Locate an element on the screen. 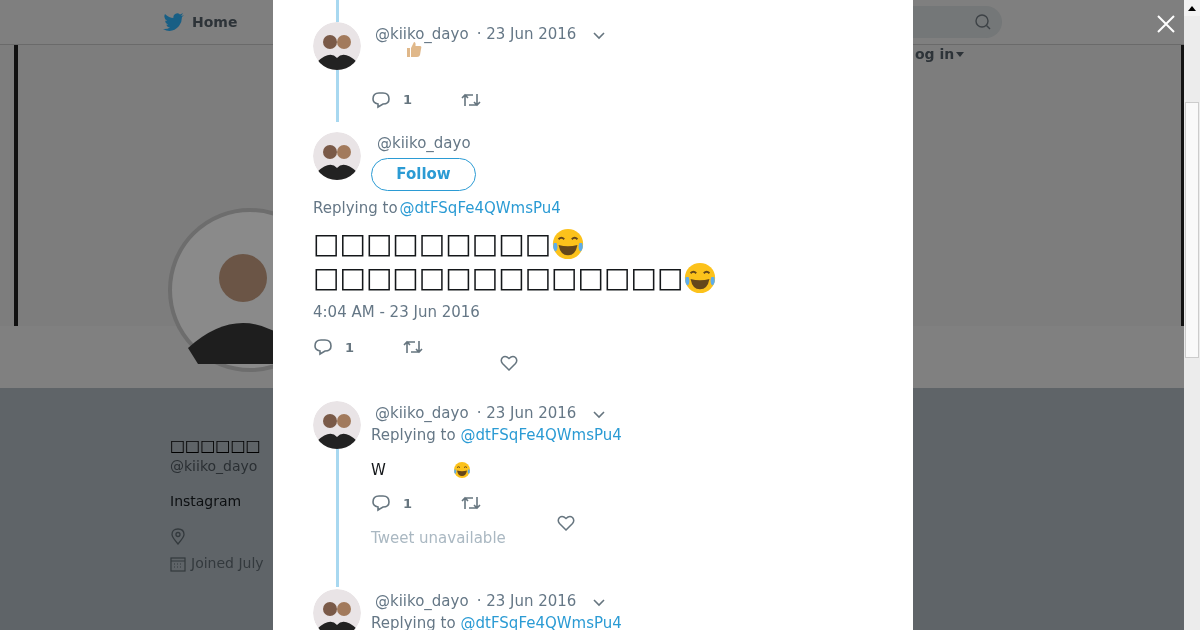 Image resolution: width=1200 pixels, height=630 pixels. profile-name: □□□□□□ is located at coordinates (215, 445).